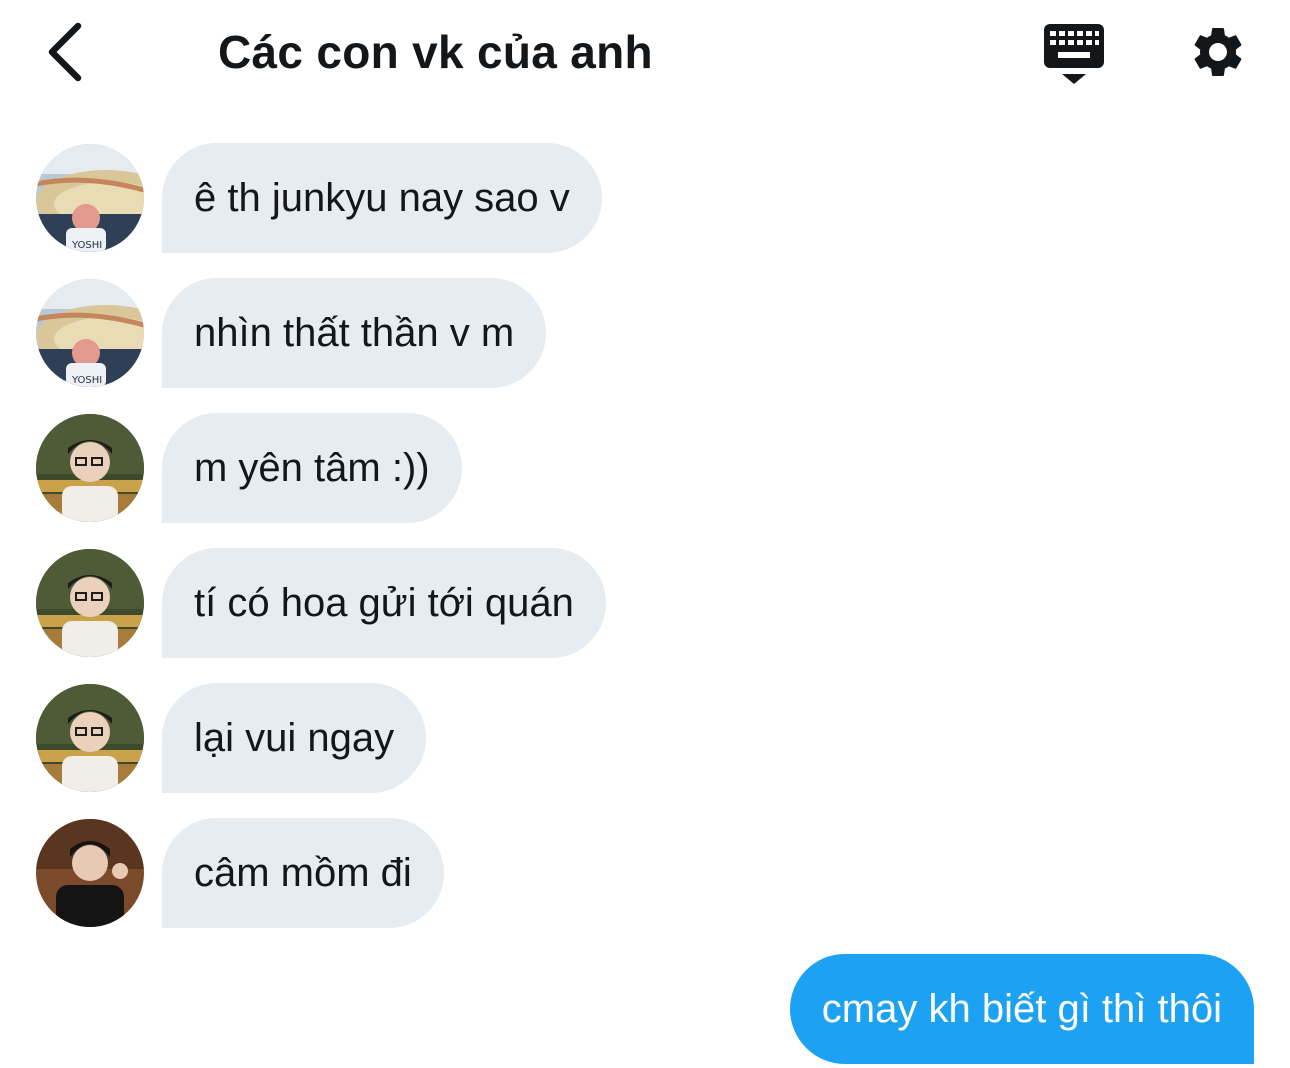 The image size is (1290, 1068). What do you see at coordinates (65, 52) in the screenshot?
I see `chevron-left-icon` at bounding box center [65, 52].